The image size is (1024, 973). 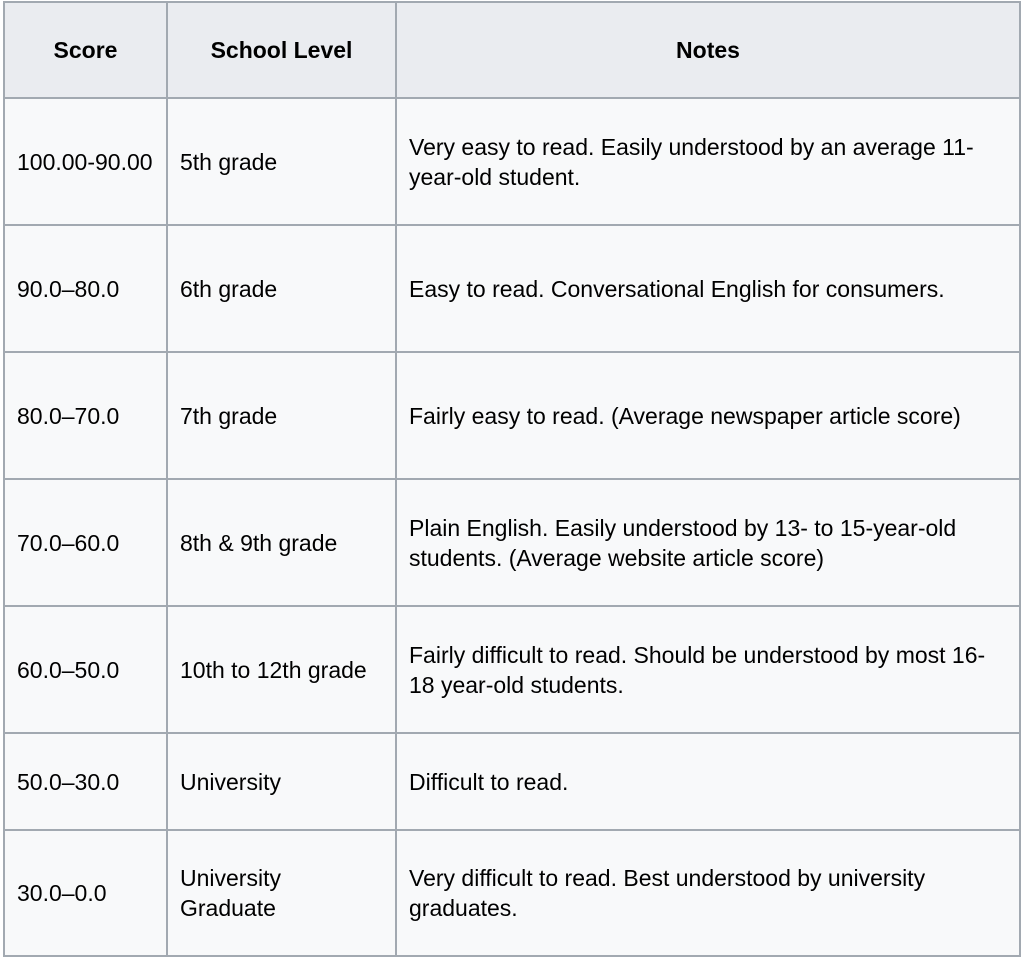 I want to click on table-row: 50.0–30.0 University Difficult to read., so click(x=512, y=781).